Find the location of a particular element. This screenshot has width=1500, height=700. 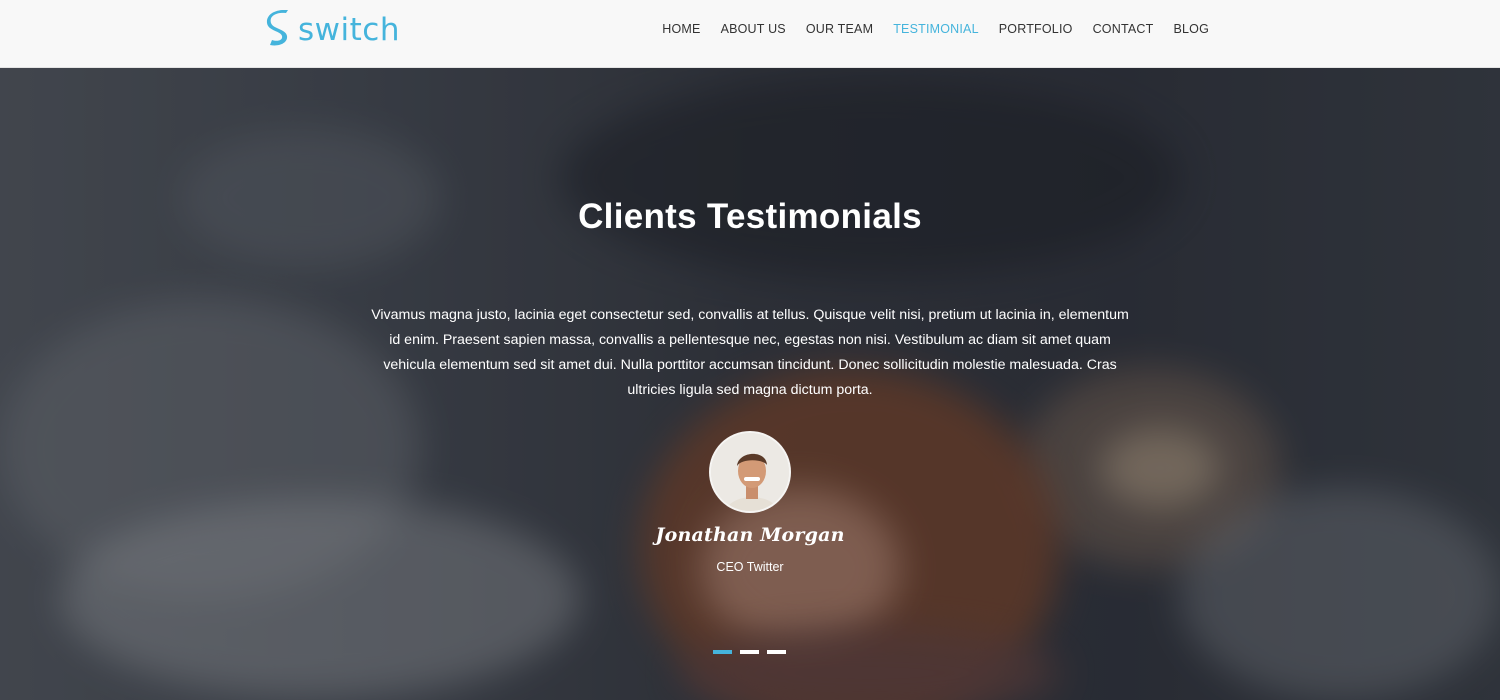

client-role: CEO Twitter is located at coordinates (750, 567).